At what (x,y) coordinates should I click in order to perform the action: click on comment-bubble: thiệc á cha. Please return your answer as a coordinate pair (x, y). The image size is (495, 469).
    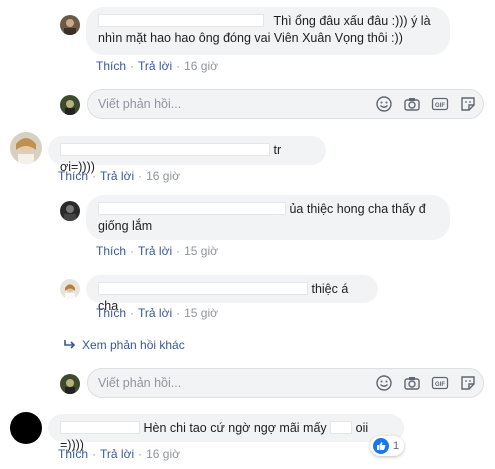
    Looking at the image, I should click on (232, 294).